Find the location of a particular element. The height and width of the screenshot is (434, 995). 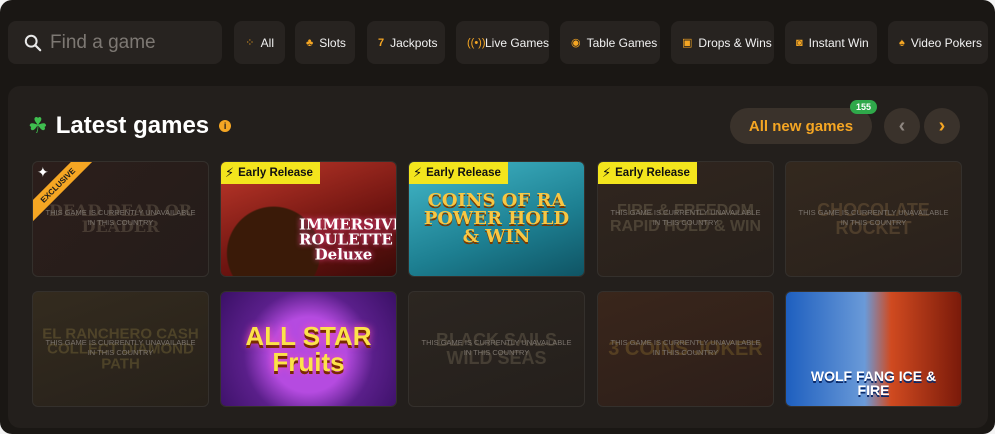

next-arrow-button: › is located at coordinates (942, 126).